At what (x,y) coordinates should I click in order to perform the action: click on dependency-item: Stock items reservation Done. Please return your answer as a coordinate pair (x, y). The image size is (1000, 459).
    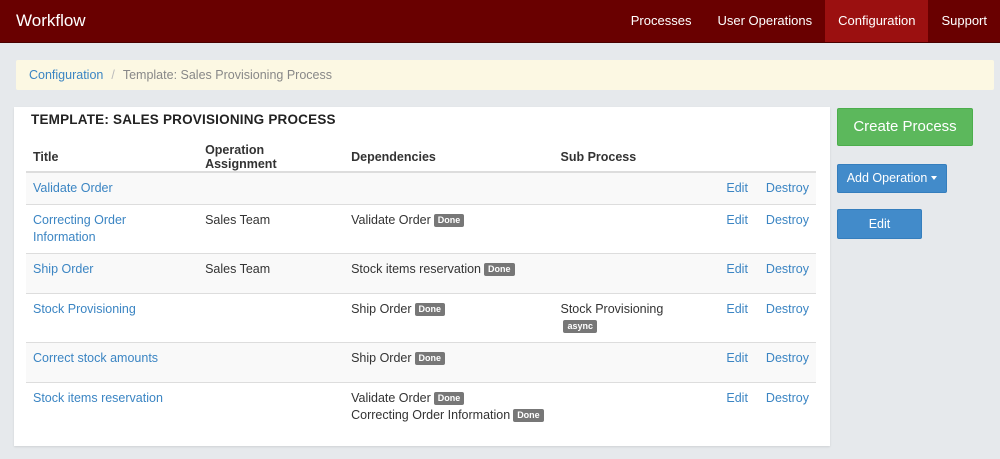
    Looking at the image, I should click on (448, 269).